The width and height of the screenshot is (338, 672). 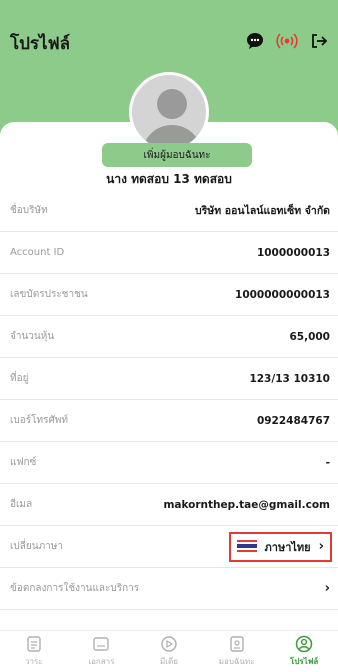 I want to click on nav-item-agenda: วาระ, so click(x=34, y=651).